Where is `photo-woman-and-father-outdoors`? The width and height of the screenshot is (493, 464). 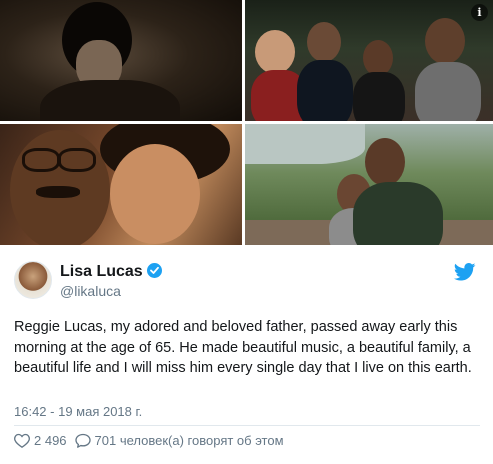 photo-woman-and-father-outdoors is located at coordinates (369, 184).